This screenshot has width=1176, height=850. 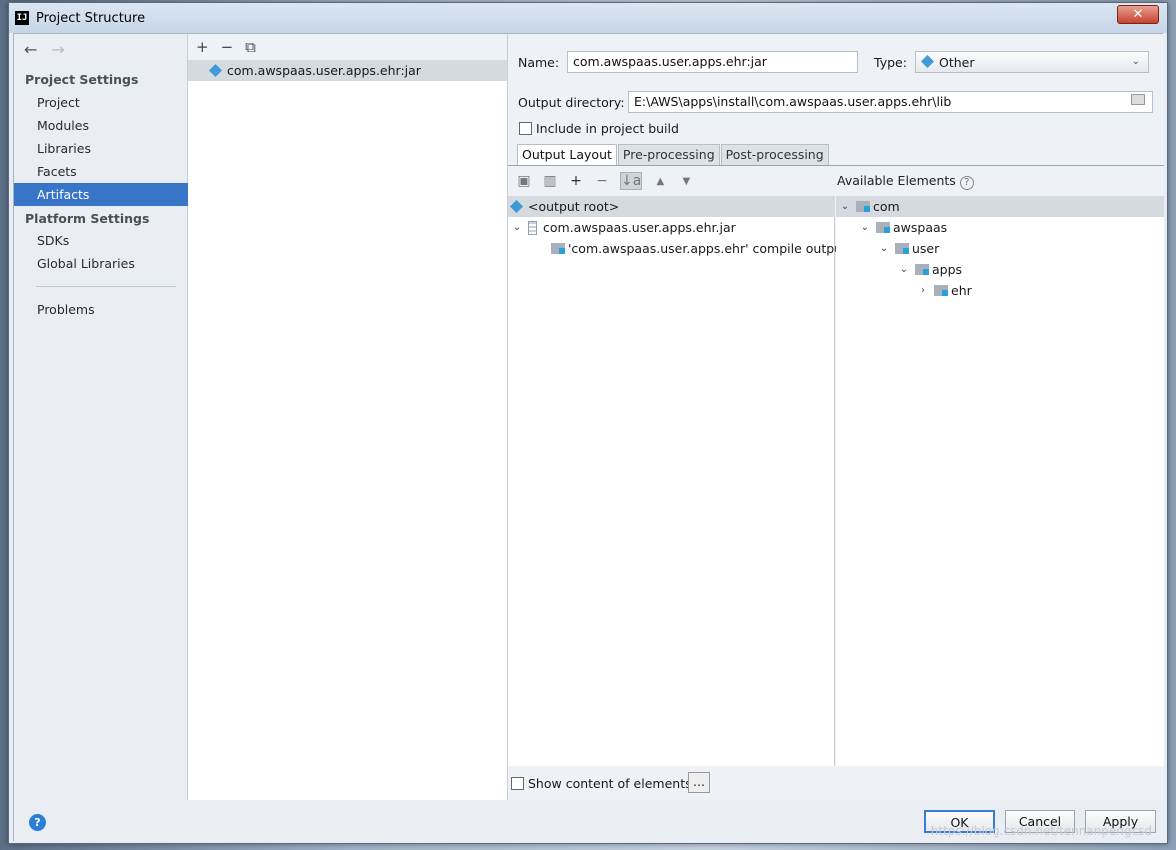 I want to click on tree-row-apps: ⌄ apps, so click(x=929, y=269).